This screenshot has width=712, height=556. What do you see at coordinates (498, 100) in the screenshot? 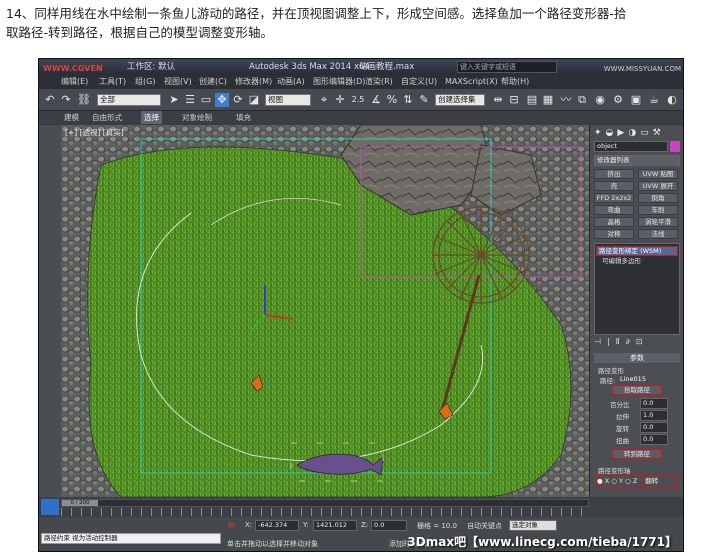
I see `mirror-icon: ⇹` at bounding box center [498, 100].